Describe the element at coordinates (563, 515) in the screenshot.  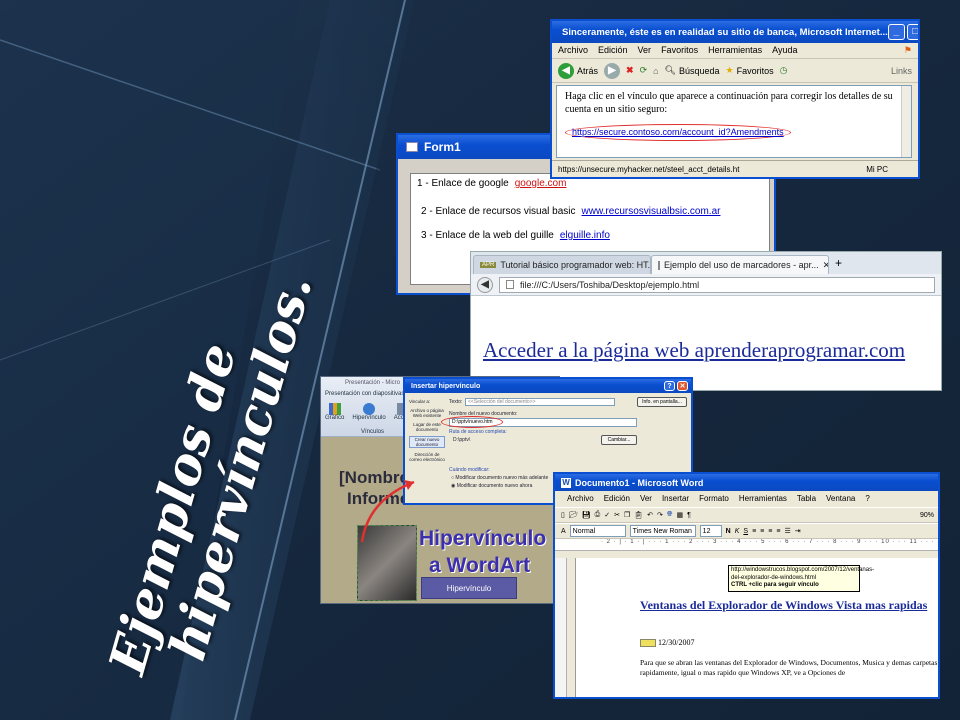
I see `new-doc-icon: ▯` at that location.